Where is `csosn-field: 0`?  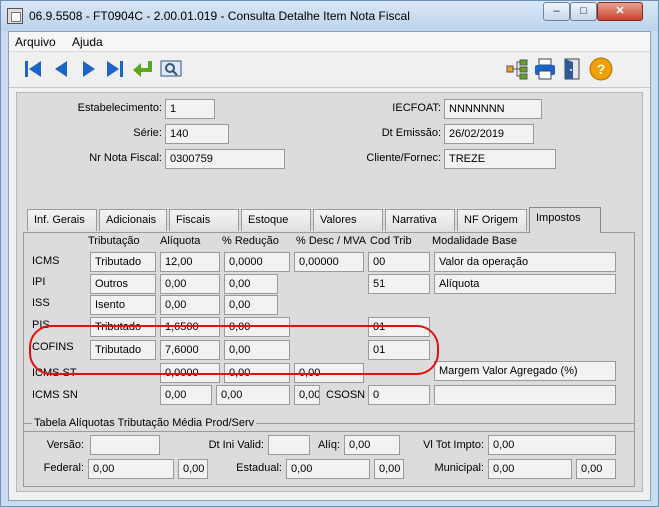 csosn-field: 0 is located at coordinates (399, 395).